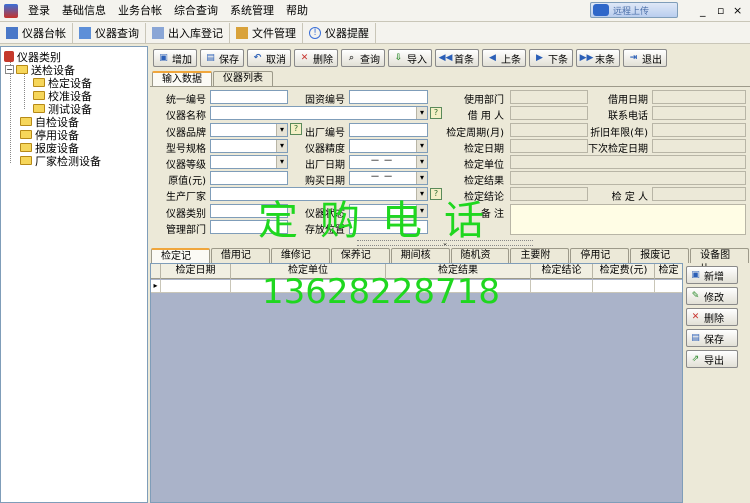 This screenshot has height=503, width=750. I want to click on grid-save-button: ▤ 保存, so click(712, 338).